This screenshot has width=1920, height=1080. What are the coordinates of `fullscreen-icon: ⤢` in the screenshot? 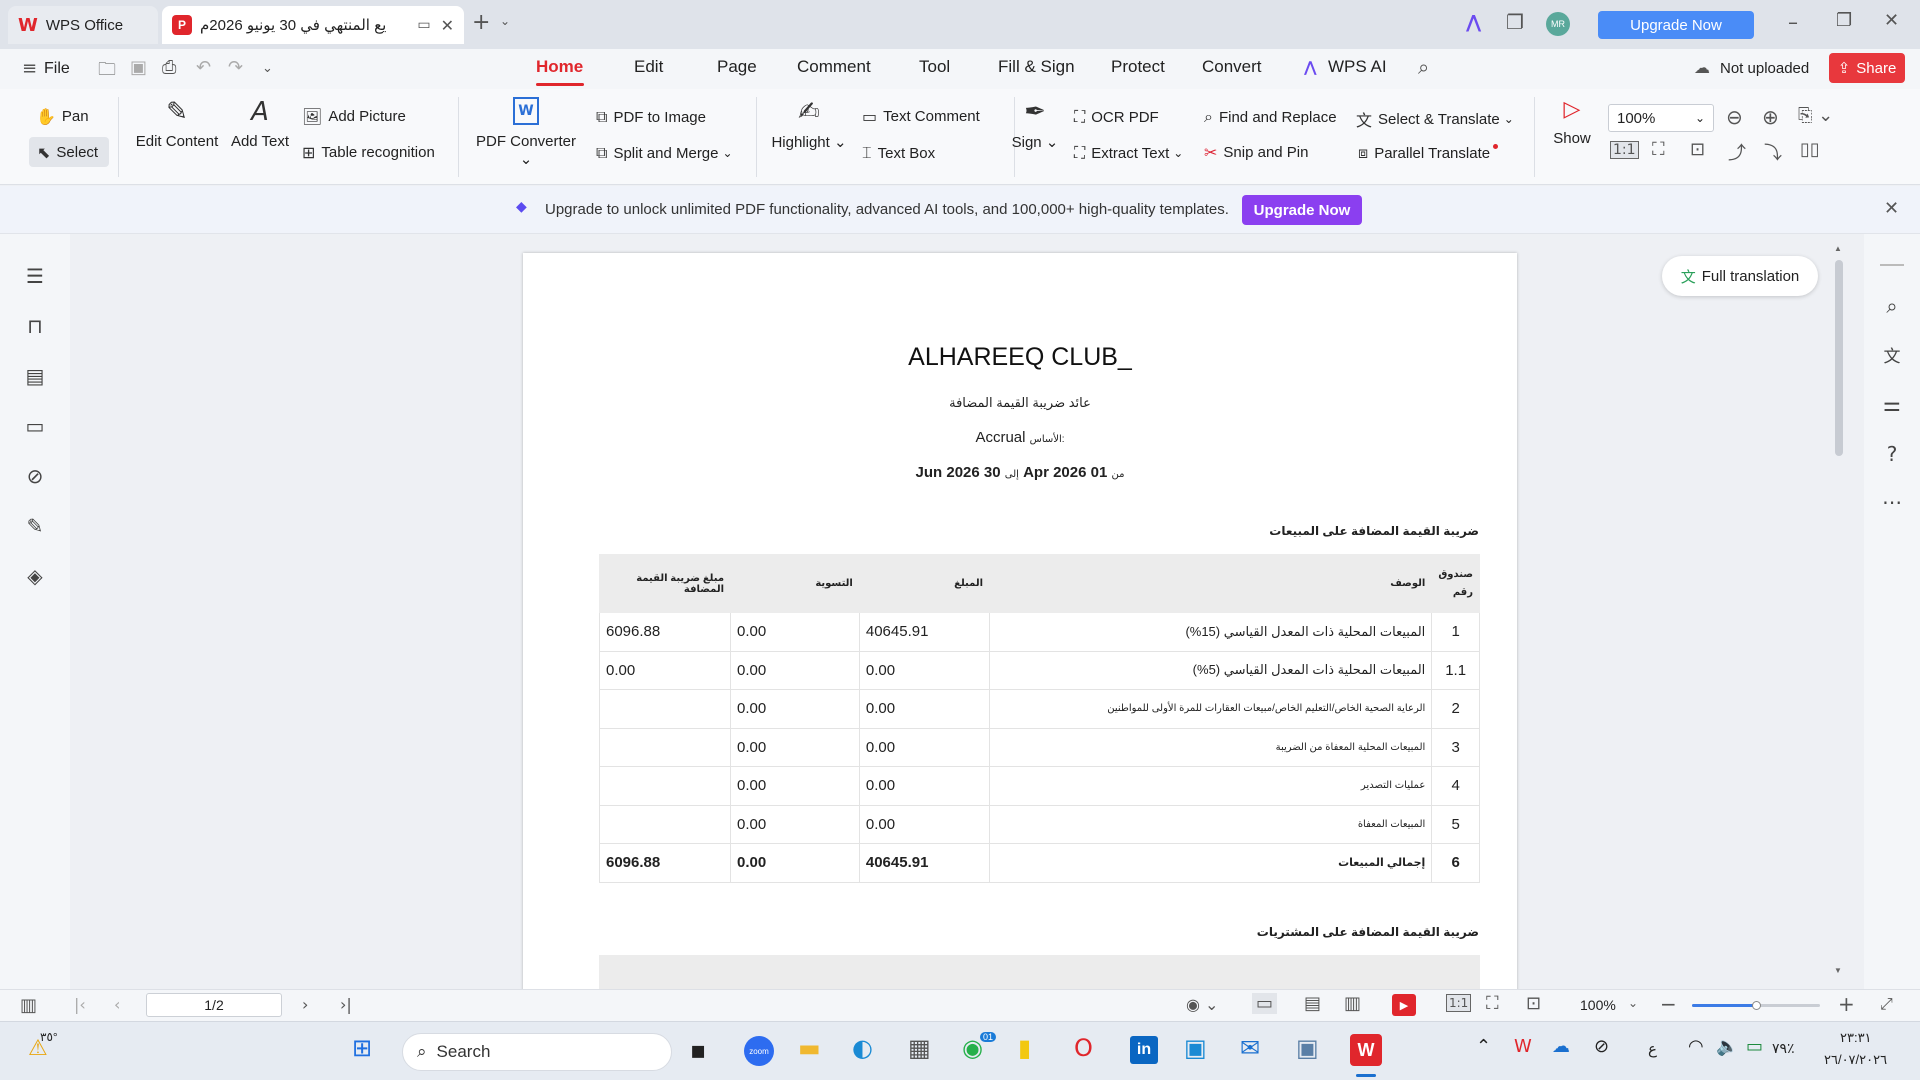 It's located at (1886, 1004).